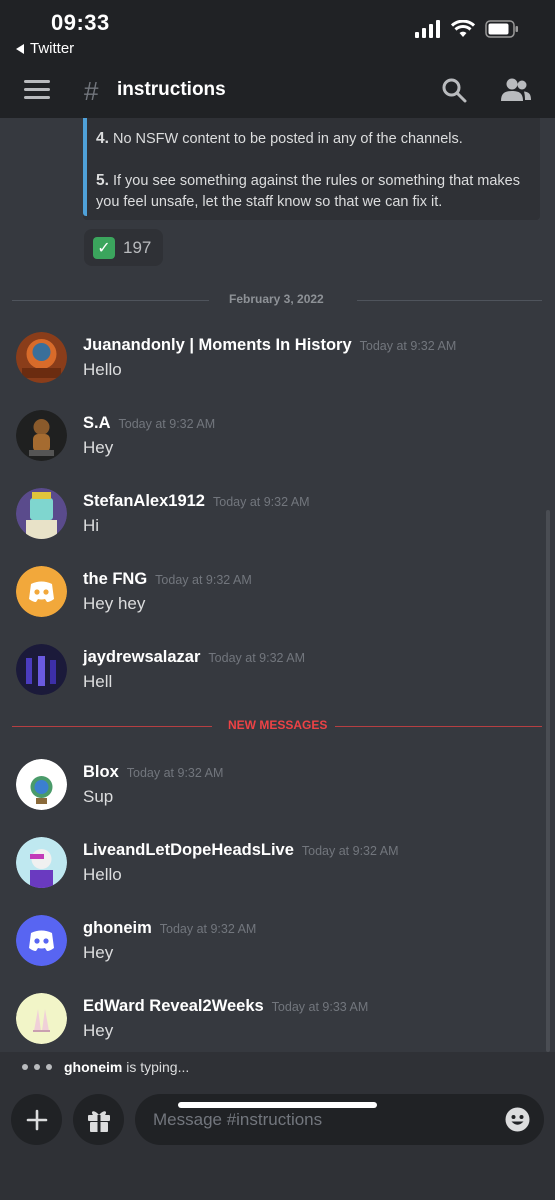 This screenshot has width=555, height=1200. Describe the element at coordinates (277, 950) in the screenshot. I see `message: ghoneim Today at 9:32 AM Hey` at that location.